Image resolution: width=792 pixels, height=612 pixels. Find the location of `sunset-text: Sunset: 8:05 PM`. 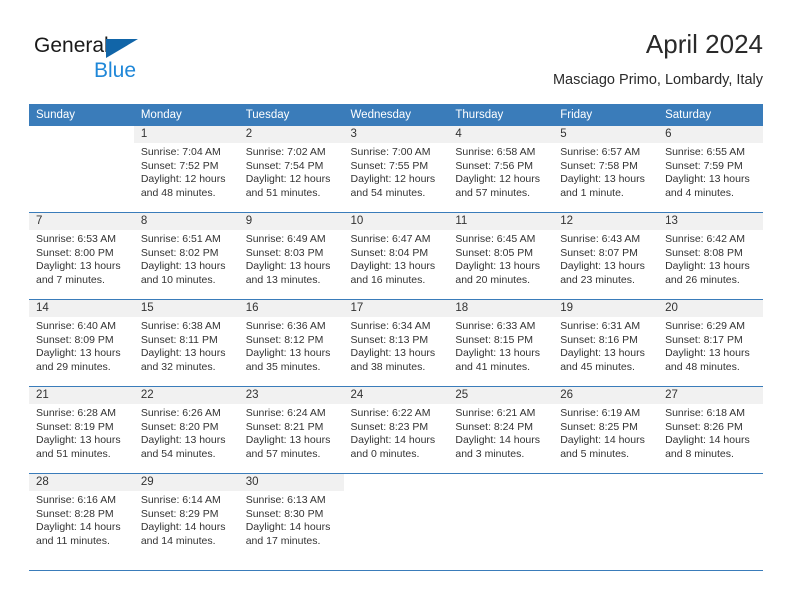

sunset-text: Sunset: 8:05 PM is located at coordinates (494, 252).